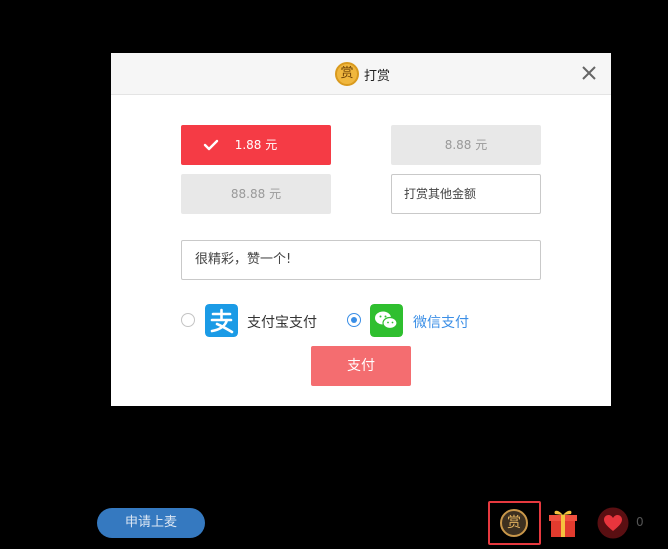  Describe the element at coordinates (466, 194) in the screenshot. I see `other-amount-input: 打赏其他金额` at that location.